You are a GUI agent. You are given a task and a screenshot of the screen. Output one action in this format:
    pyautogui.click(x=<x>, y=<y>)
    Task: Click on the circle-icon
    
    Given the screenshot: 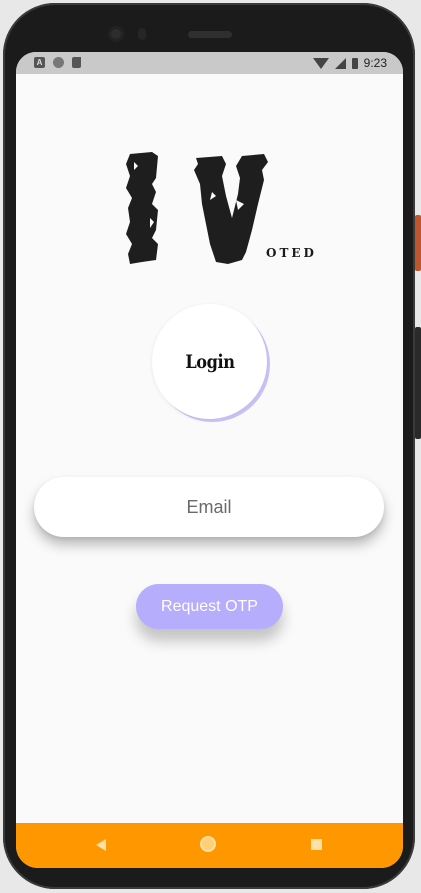 What is the action you would take?
    pyautogui.click(x=58, y=62)
    